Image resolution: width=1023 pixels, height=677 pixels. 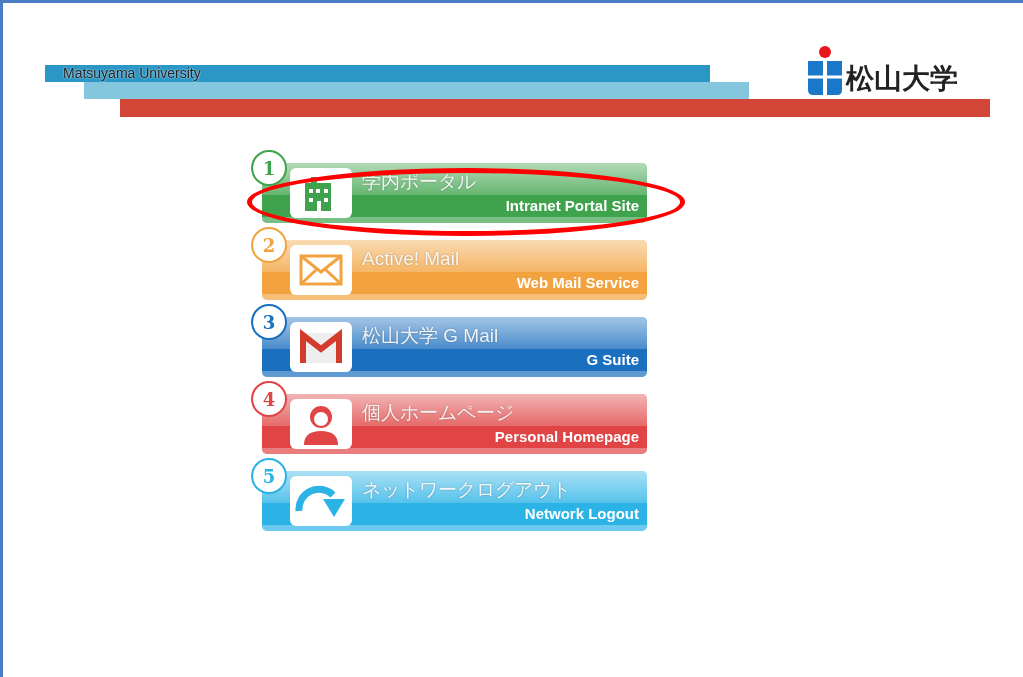 What do you see at coordinates (269, 322) in the screenshot?
I see `number-badge: 3` at bounding box center [269, 322].